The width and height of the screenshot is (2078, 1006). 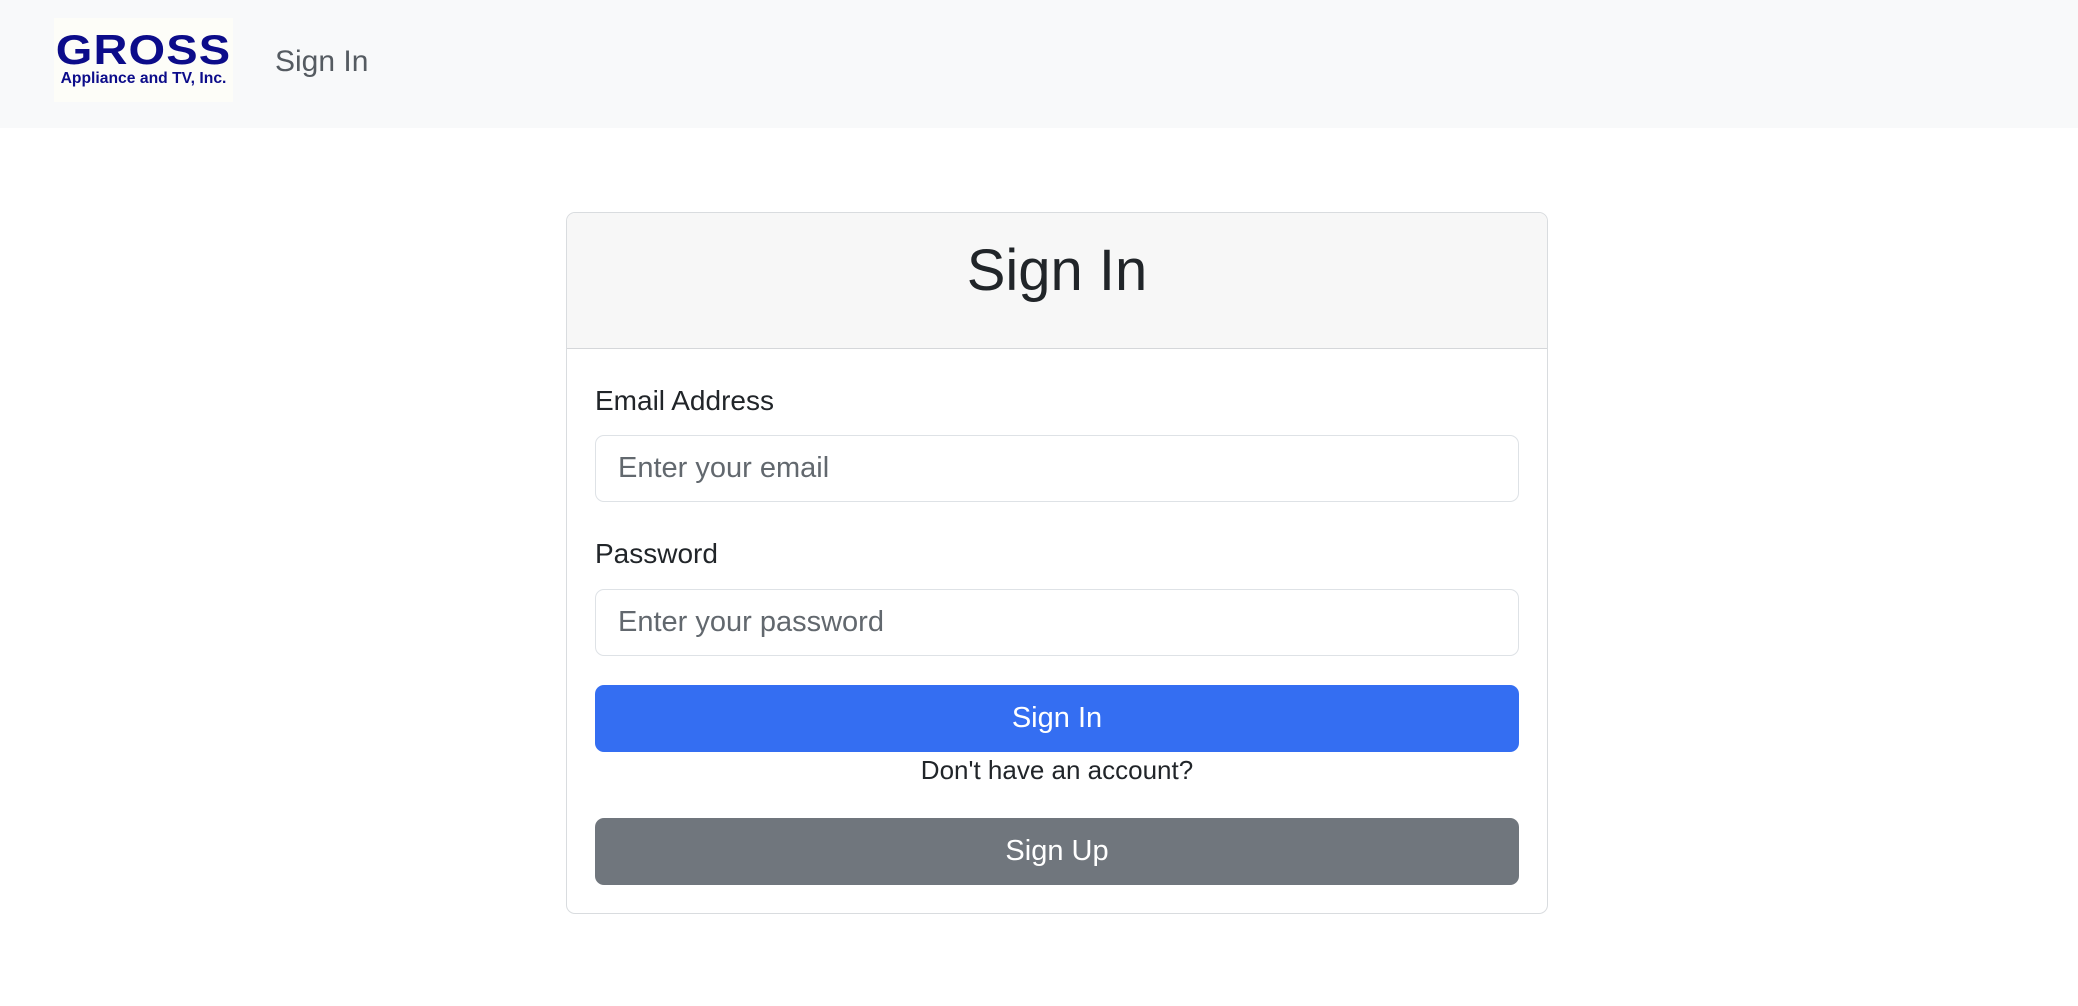 I want to click on sign-in-button: Sign In, so click(x=1057, y=718).